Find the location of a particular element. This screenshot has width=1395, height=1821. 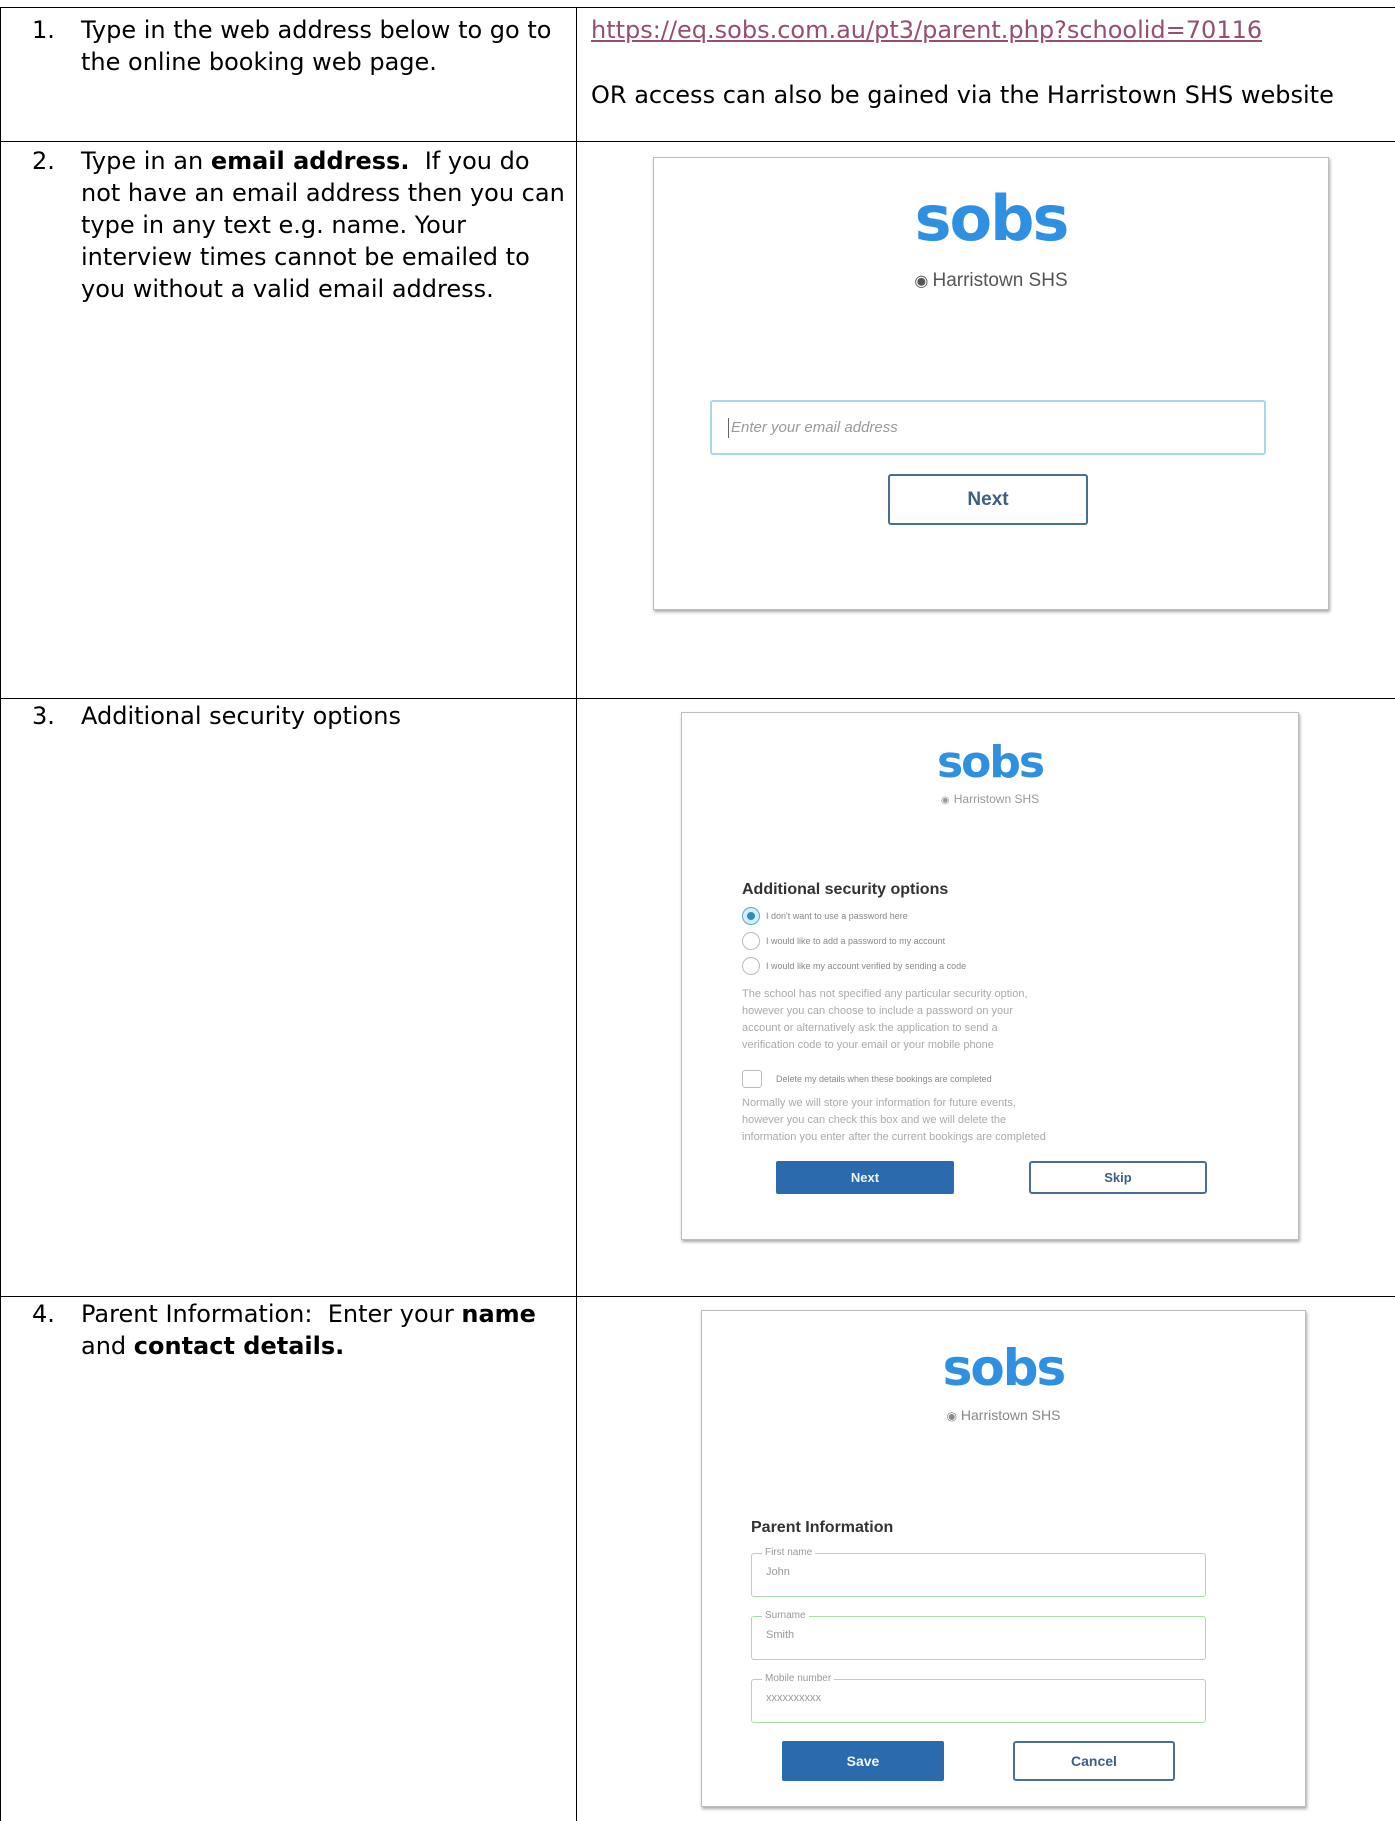

instruction-line: Parent Information: Enter your name is located at coordinates (326, 1314).